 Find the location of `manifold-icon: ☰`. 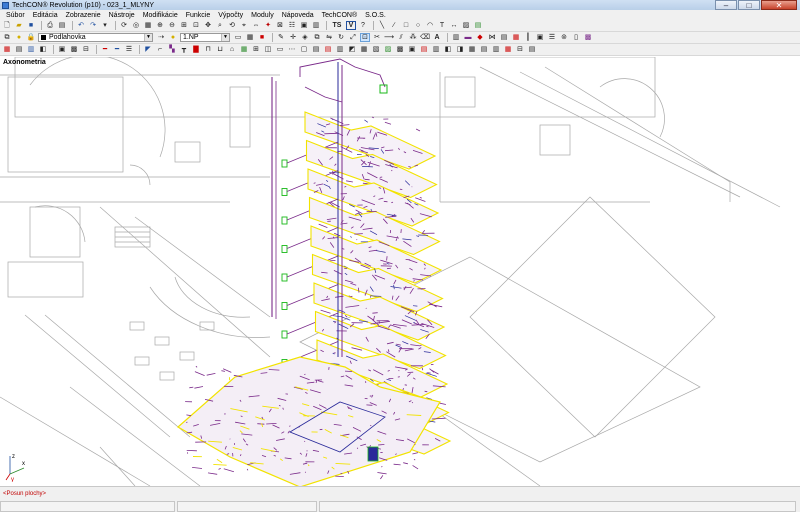

manifold-icon: ☰ is located at coordinates (552, 37).